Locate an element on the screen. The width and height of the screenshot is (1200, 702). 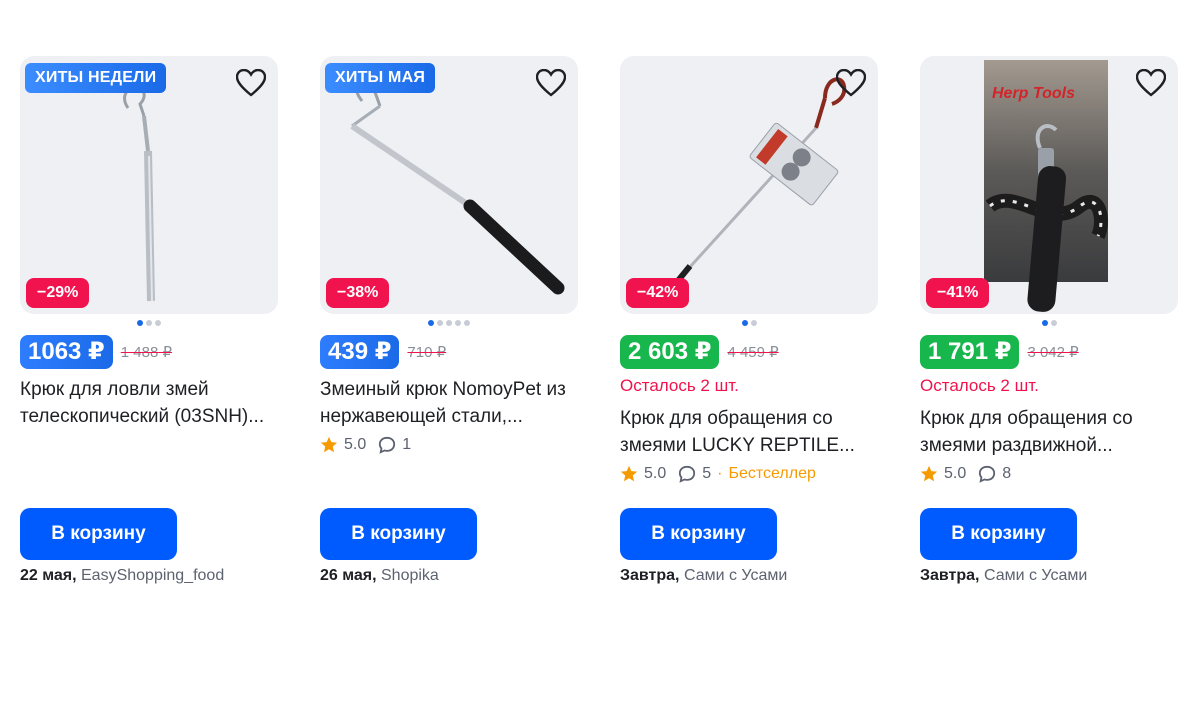
delivery-info: 26 мая, Shopika is located at coordinates (379, 576).